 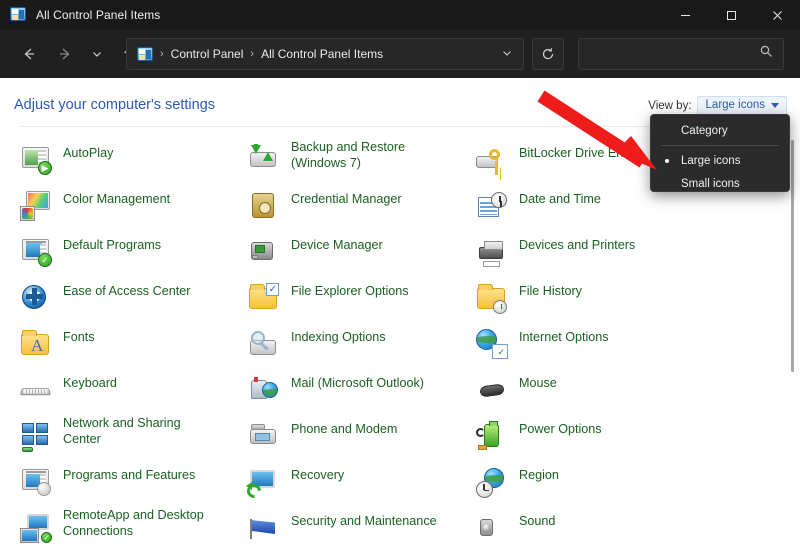 What do you see at coordinates (704, 130) in the screenshot?
I see `menu-item-label: Category` at bounding box center [704, 130].